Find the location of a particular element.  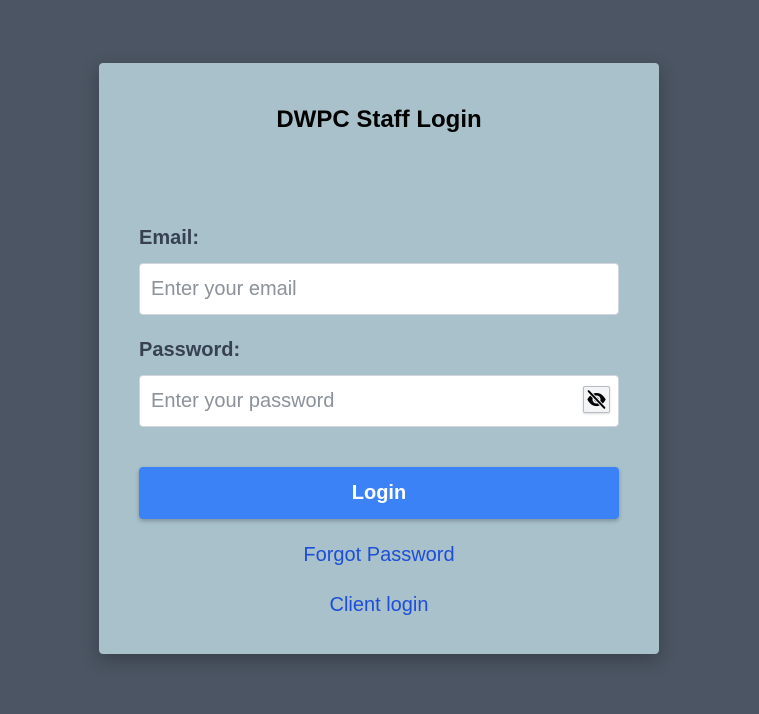

eye-slash-icon is located at coordinates (596, 399).